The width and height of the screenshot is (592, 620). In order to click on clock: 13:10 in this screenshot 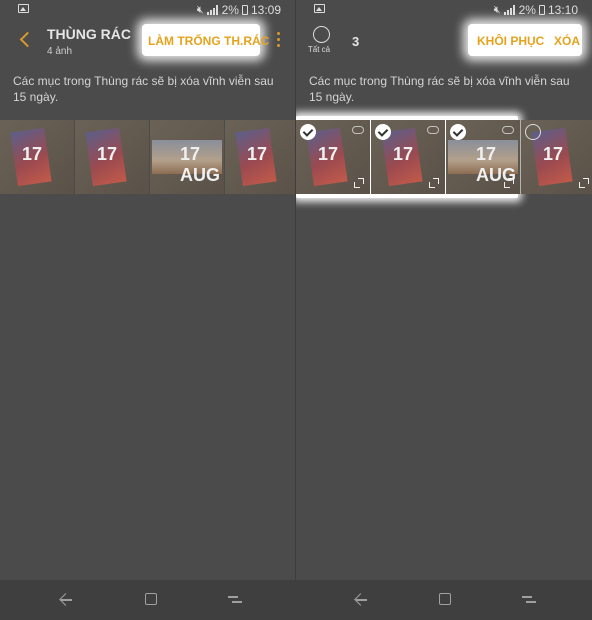, I will do `click(562, 10)`.